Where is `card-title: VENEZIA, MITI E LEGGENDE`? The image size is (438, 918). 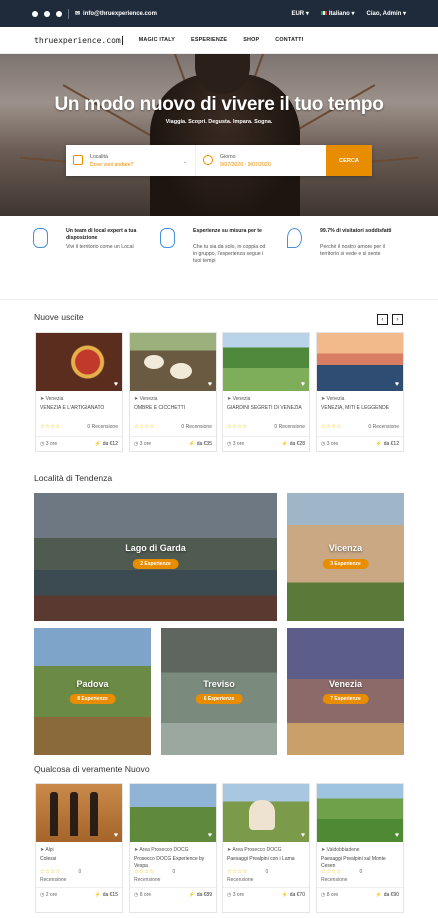 card-title: VENEZIA, MITI E LEGGENDE is located at coordinates (360, 413).